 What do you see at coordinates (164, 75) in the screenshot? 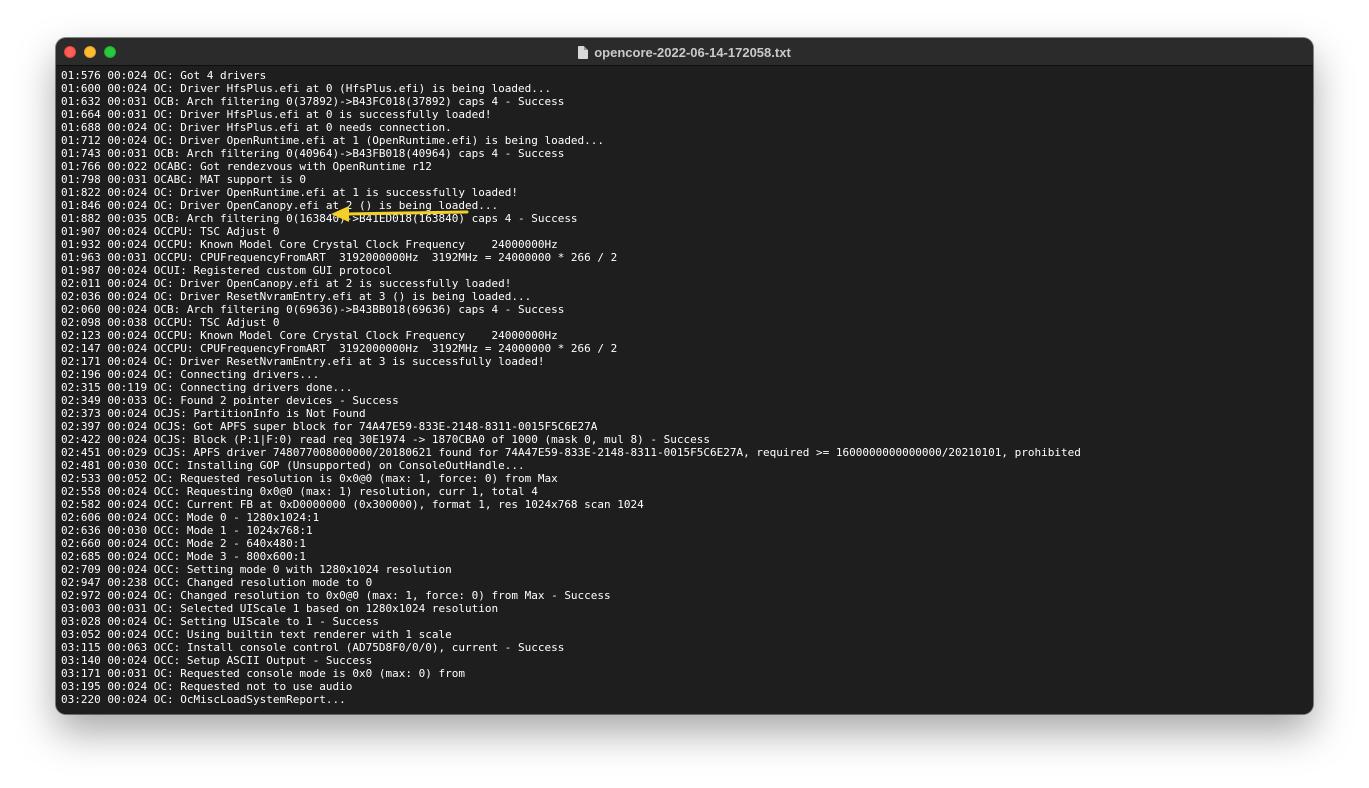
I see `log-line: 01:576 00:024 OC: Got 4 drivers` at bounding box center [164, 75].